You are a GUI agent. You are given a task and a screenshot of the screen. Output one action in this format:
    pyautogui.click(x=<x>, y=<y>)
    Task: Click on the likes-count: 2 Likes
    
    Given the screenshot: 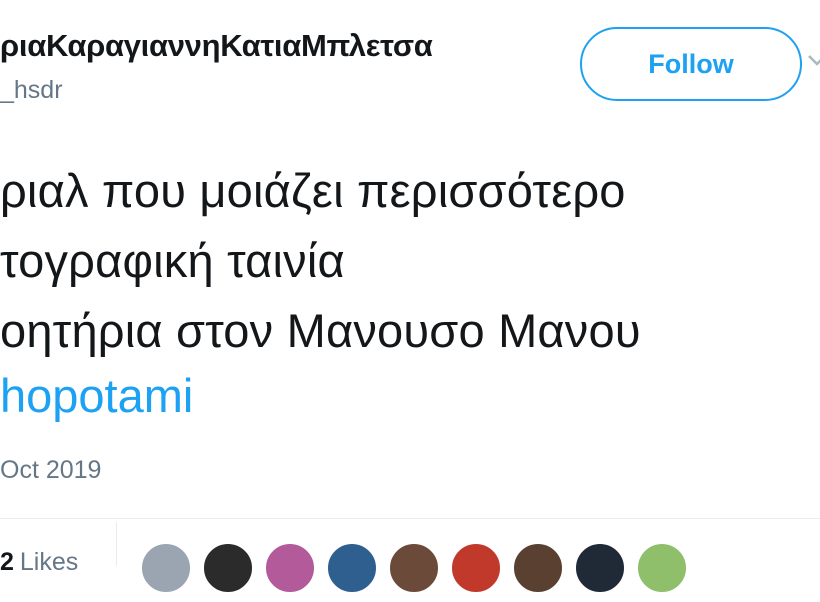 What is the action you would take?
    pyautogui.click(x=39, y=562)
    